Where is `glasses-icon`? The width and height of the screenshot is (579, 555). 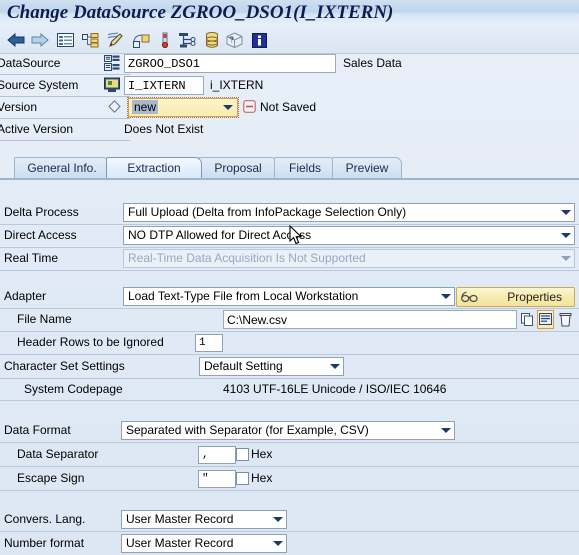 glasses-icon is located at coordinates (470, 300).